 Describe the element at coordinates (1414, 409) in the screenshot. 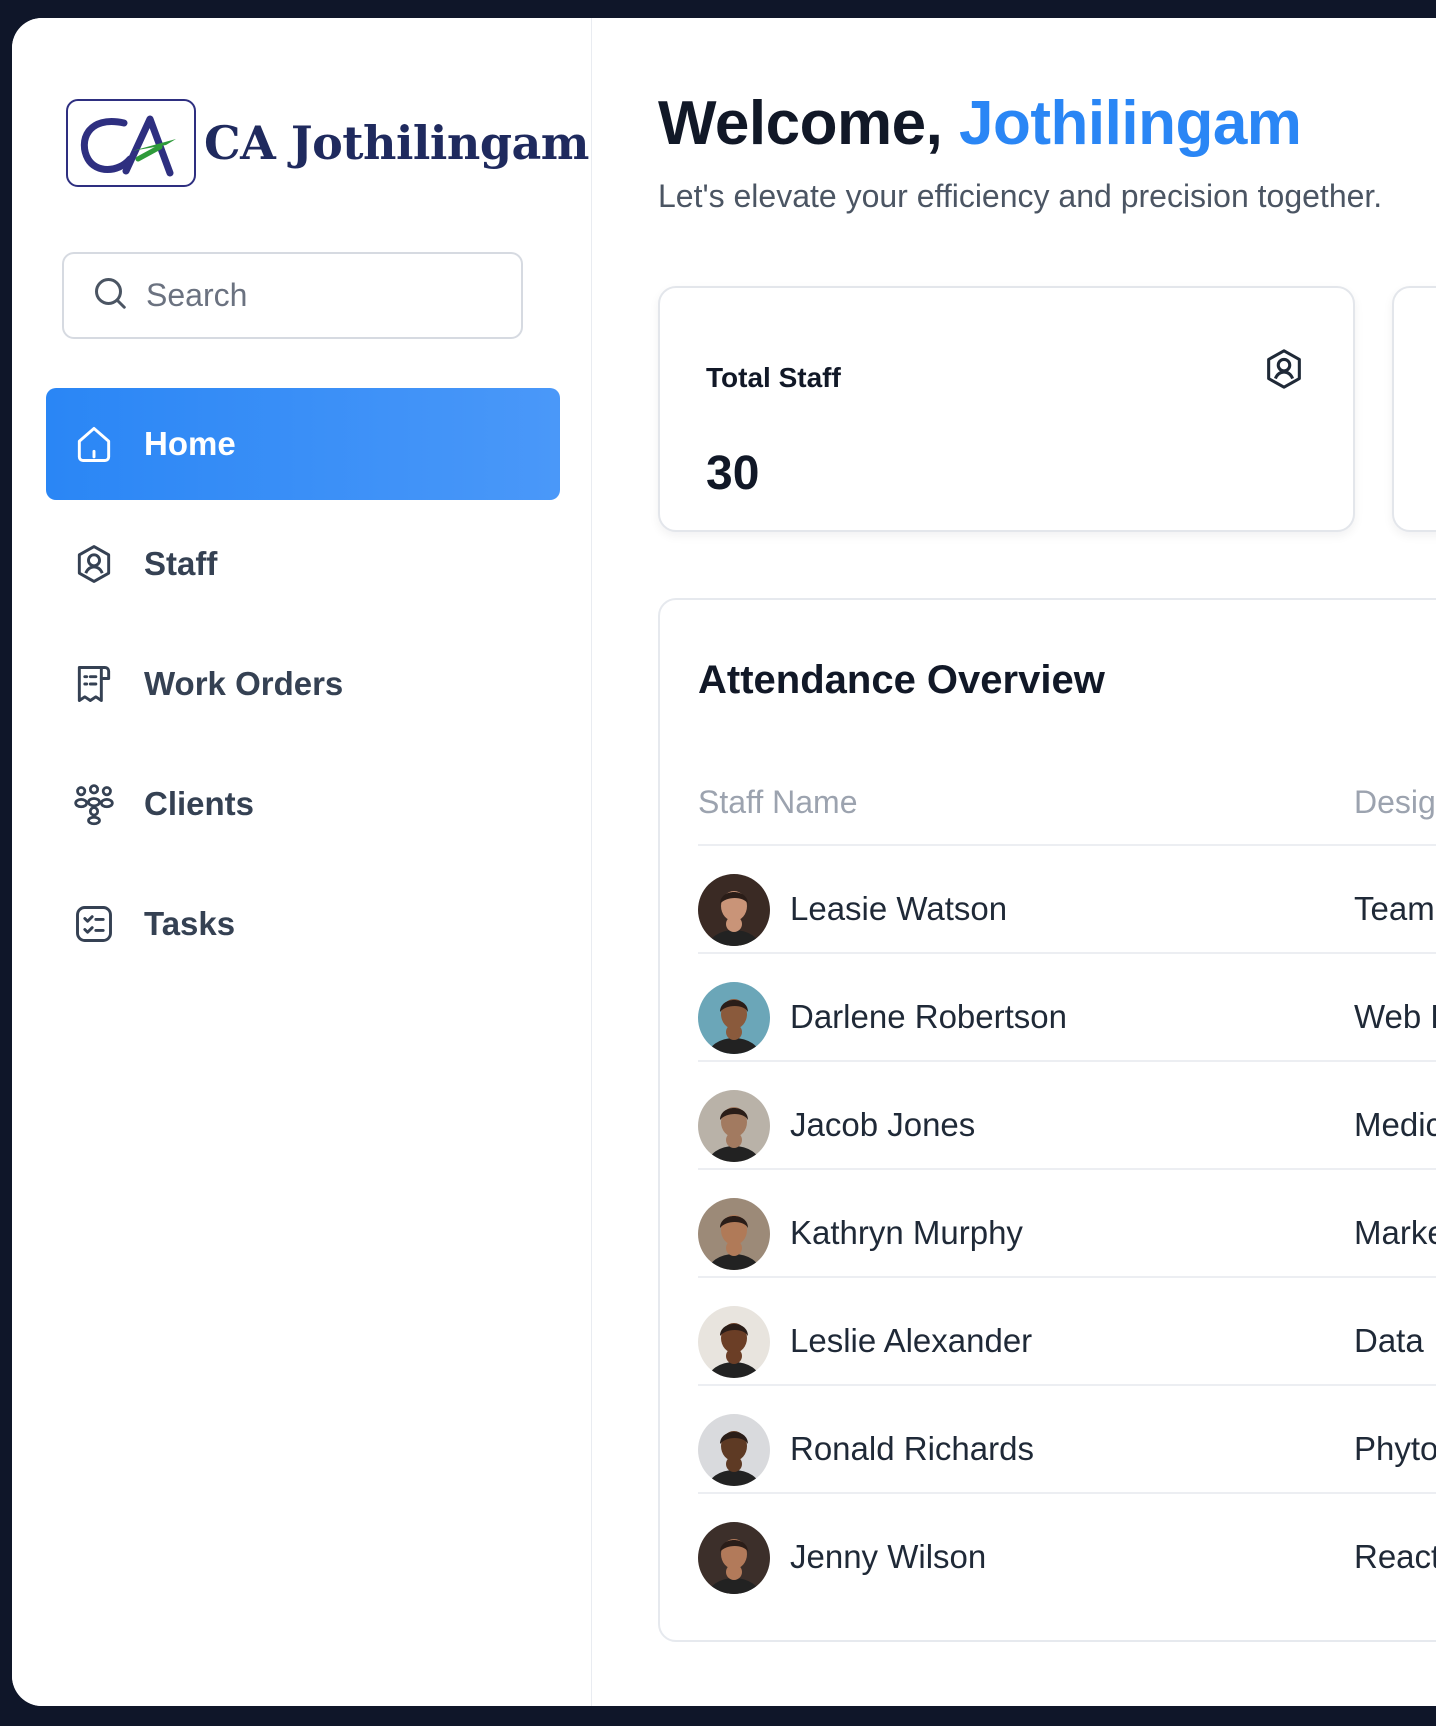

I see `stat-card-partial` at that location.